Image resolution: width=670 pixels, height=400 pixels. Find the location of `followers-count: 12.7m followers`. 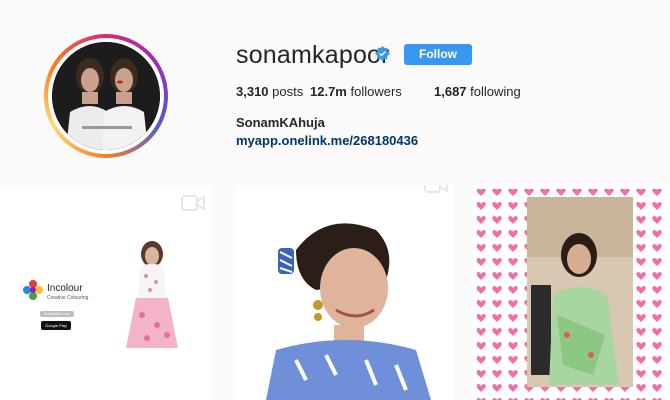

followers-count: 12.7m followers is located at coordinates (356, 91).